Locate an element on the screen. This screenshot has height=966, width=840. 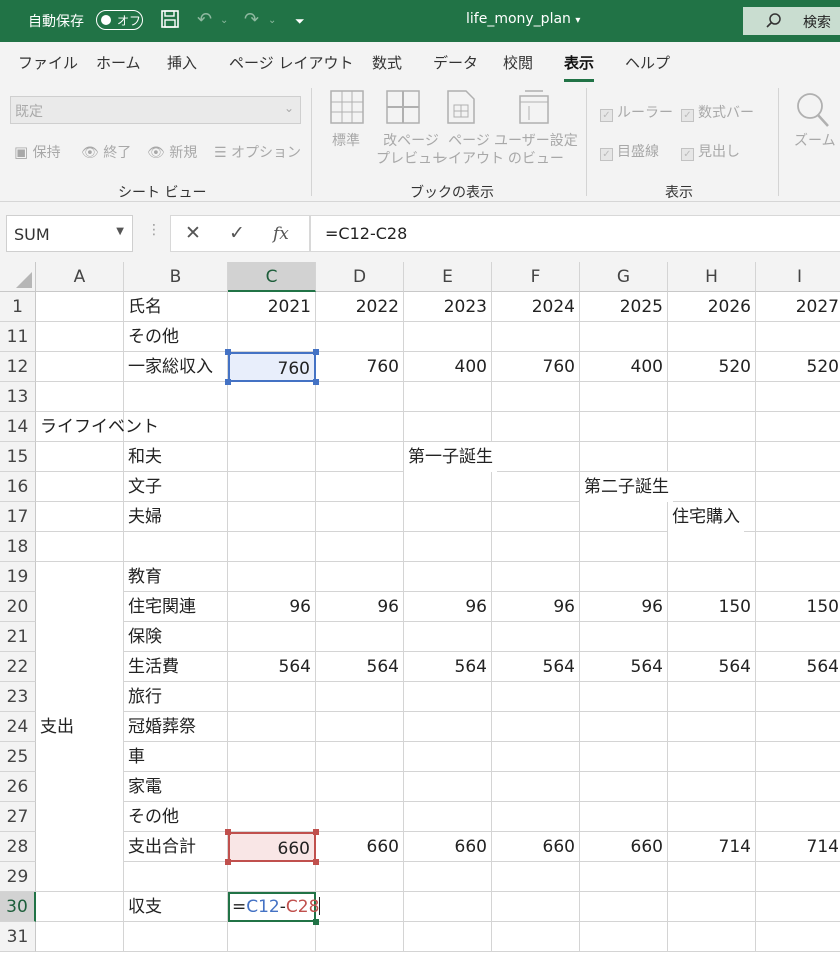
row-header-12: 12 is located at coordinates (18, 367).